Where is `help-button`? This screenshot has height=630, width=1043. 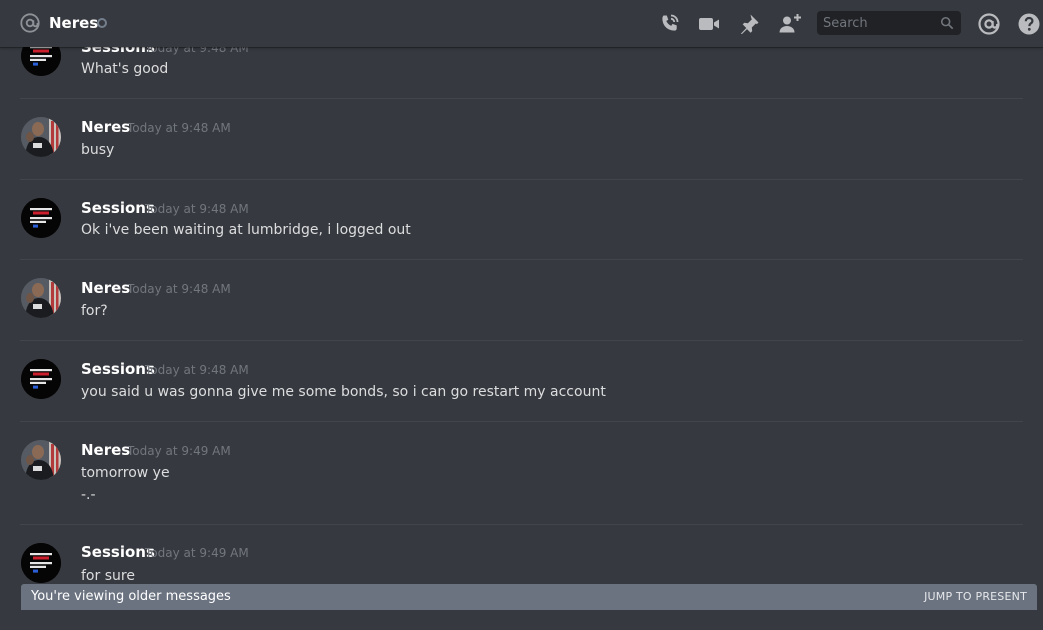
help-button is located at coordinates (1029, 24).